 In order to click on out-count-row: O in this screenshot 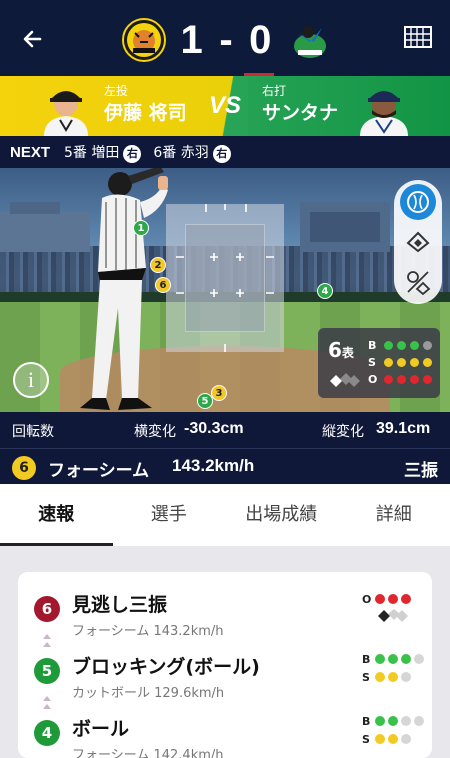, I will do `click(400, 379)`.